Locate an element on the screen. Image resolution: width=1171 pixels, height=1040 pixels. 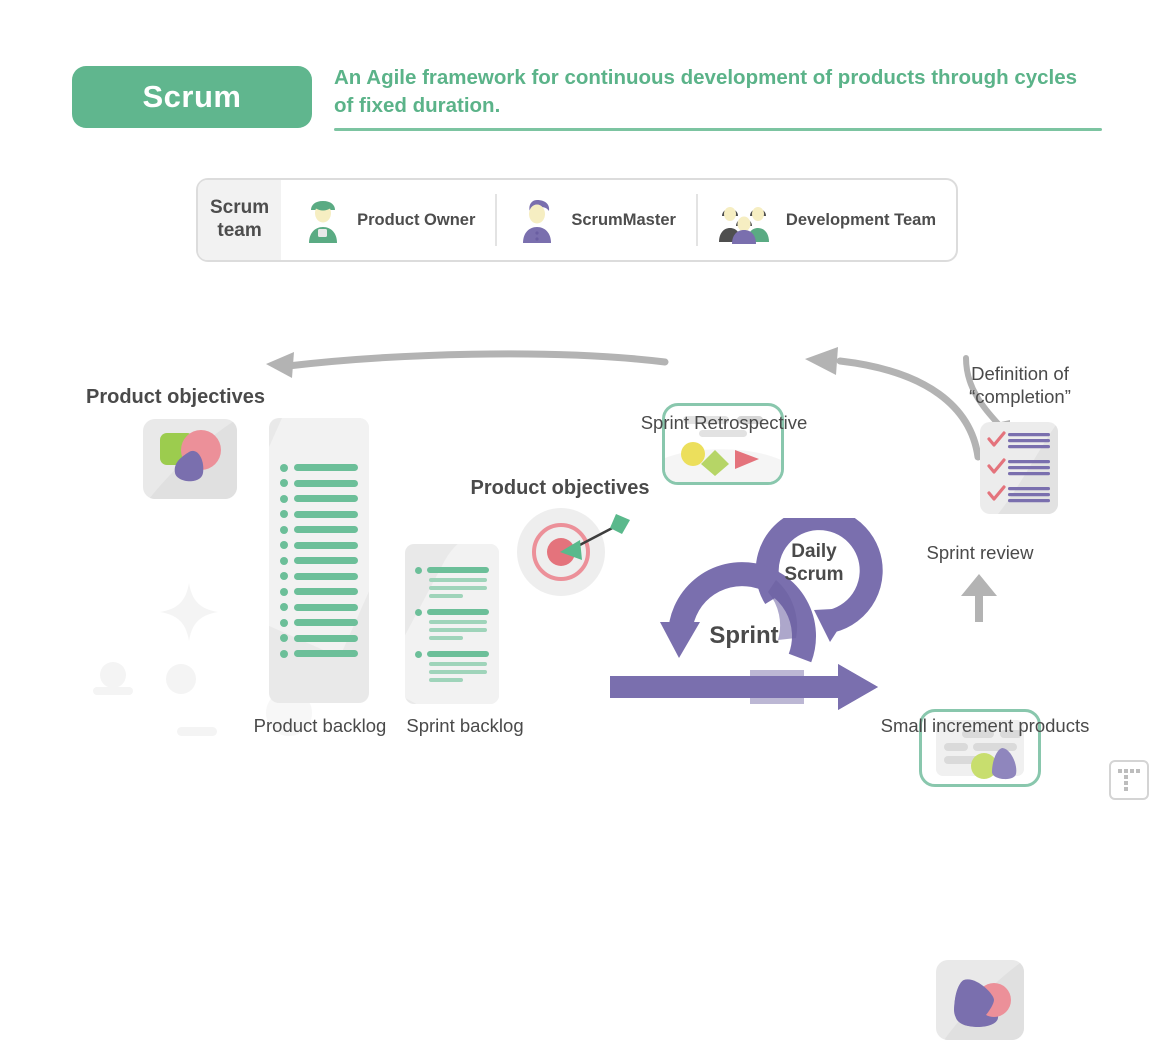
sprint-backlog-groups is located at coordinates (452, 624).